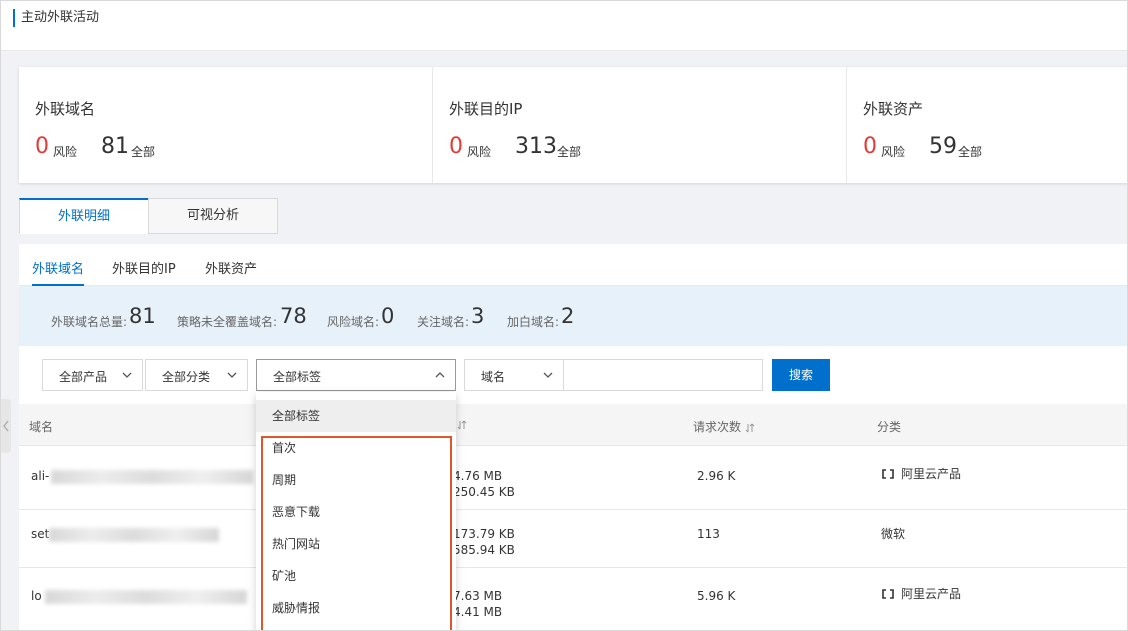 This screenshot has width=1128, height=631. What do you see at coordinates (84, 216) in the screenshot?
I see `tab-outbound-detail: 外联明细` at bounding box center [84, 216].